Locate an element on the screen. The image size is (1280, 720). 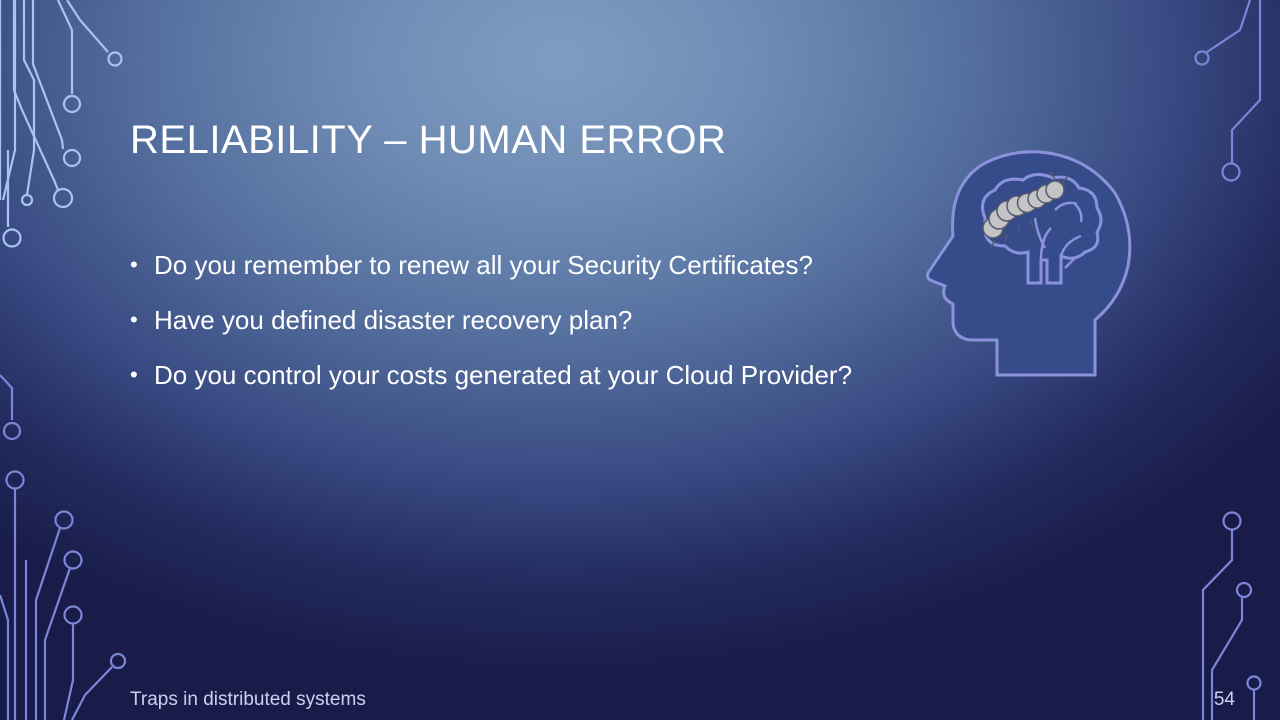
slide-title: RELIABILITY – HUMAN ERROR is located at coordinates (428, 140).